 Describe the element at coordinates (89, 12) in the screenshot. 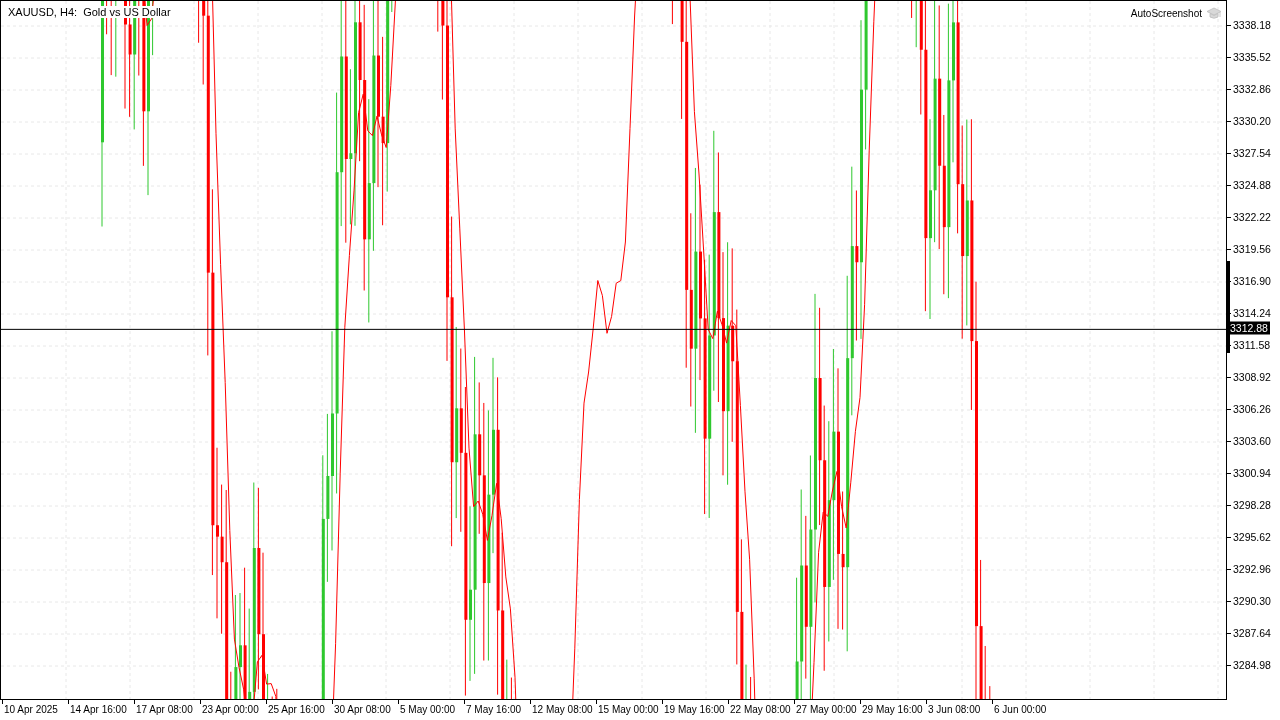

I see `chart-title: XAUUSD, H4: Gold vs US Dollar` at that location.